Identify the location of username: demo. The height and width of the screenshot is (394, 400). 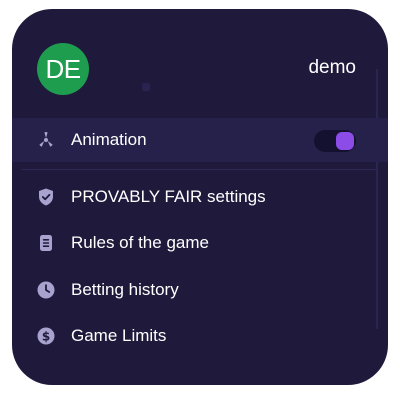
(332, 67).